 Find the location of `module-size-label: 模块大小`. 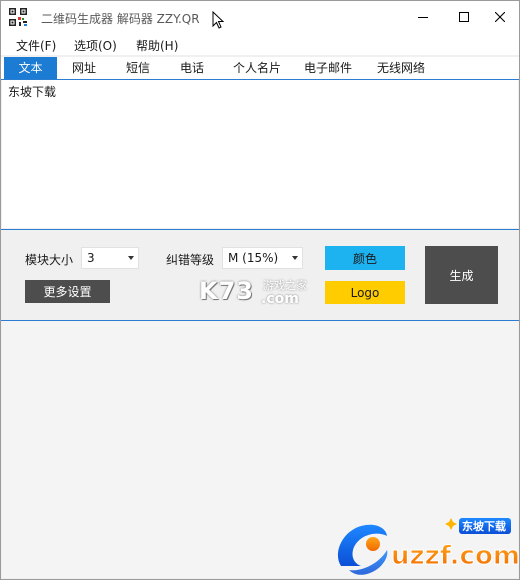

module-size-label: 模块大小 is located at coordinates (49, 260).